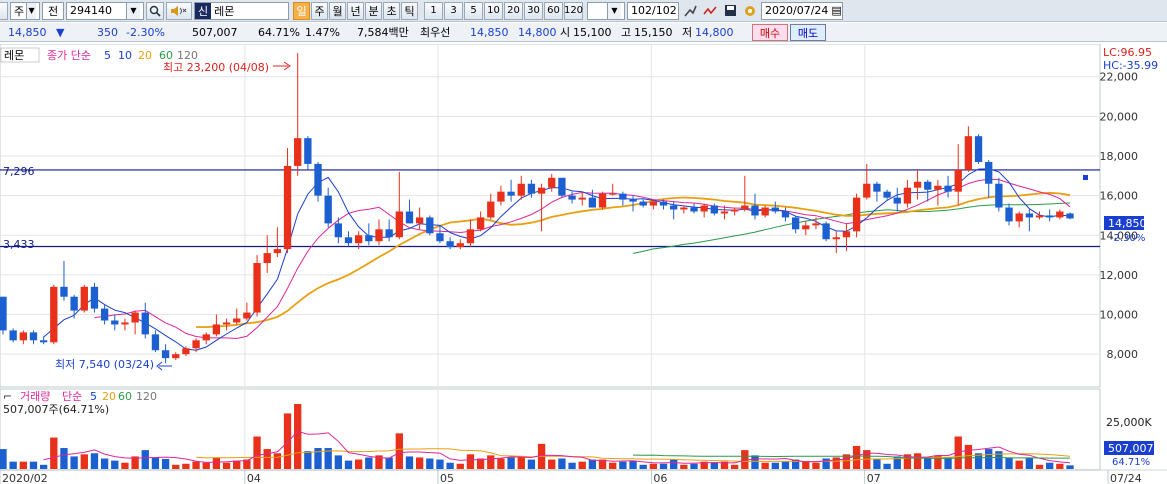 The width and height of the screenshot is (1167, 484). Describe the element at coordinates (1119, 196) in the screenshot. I see `y-tick-16000: 16,000` at that location.